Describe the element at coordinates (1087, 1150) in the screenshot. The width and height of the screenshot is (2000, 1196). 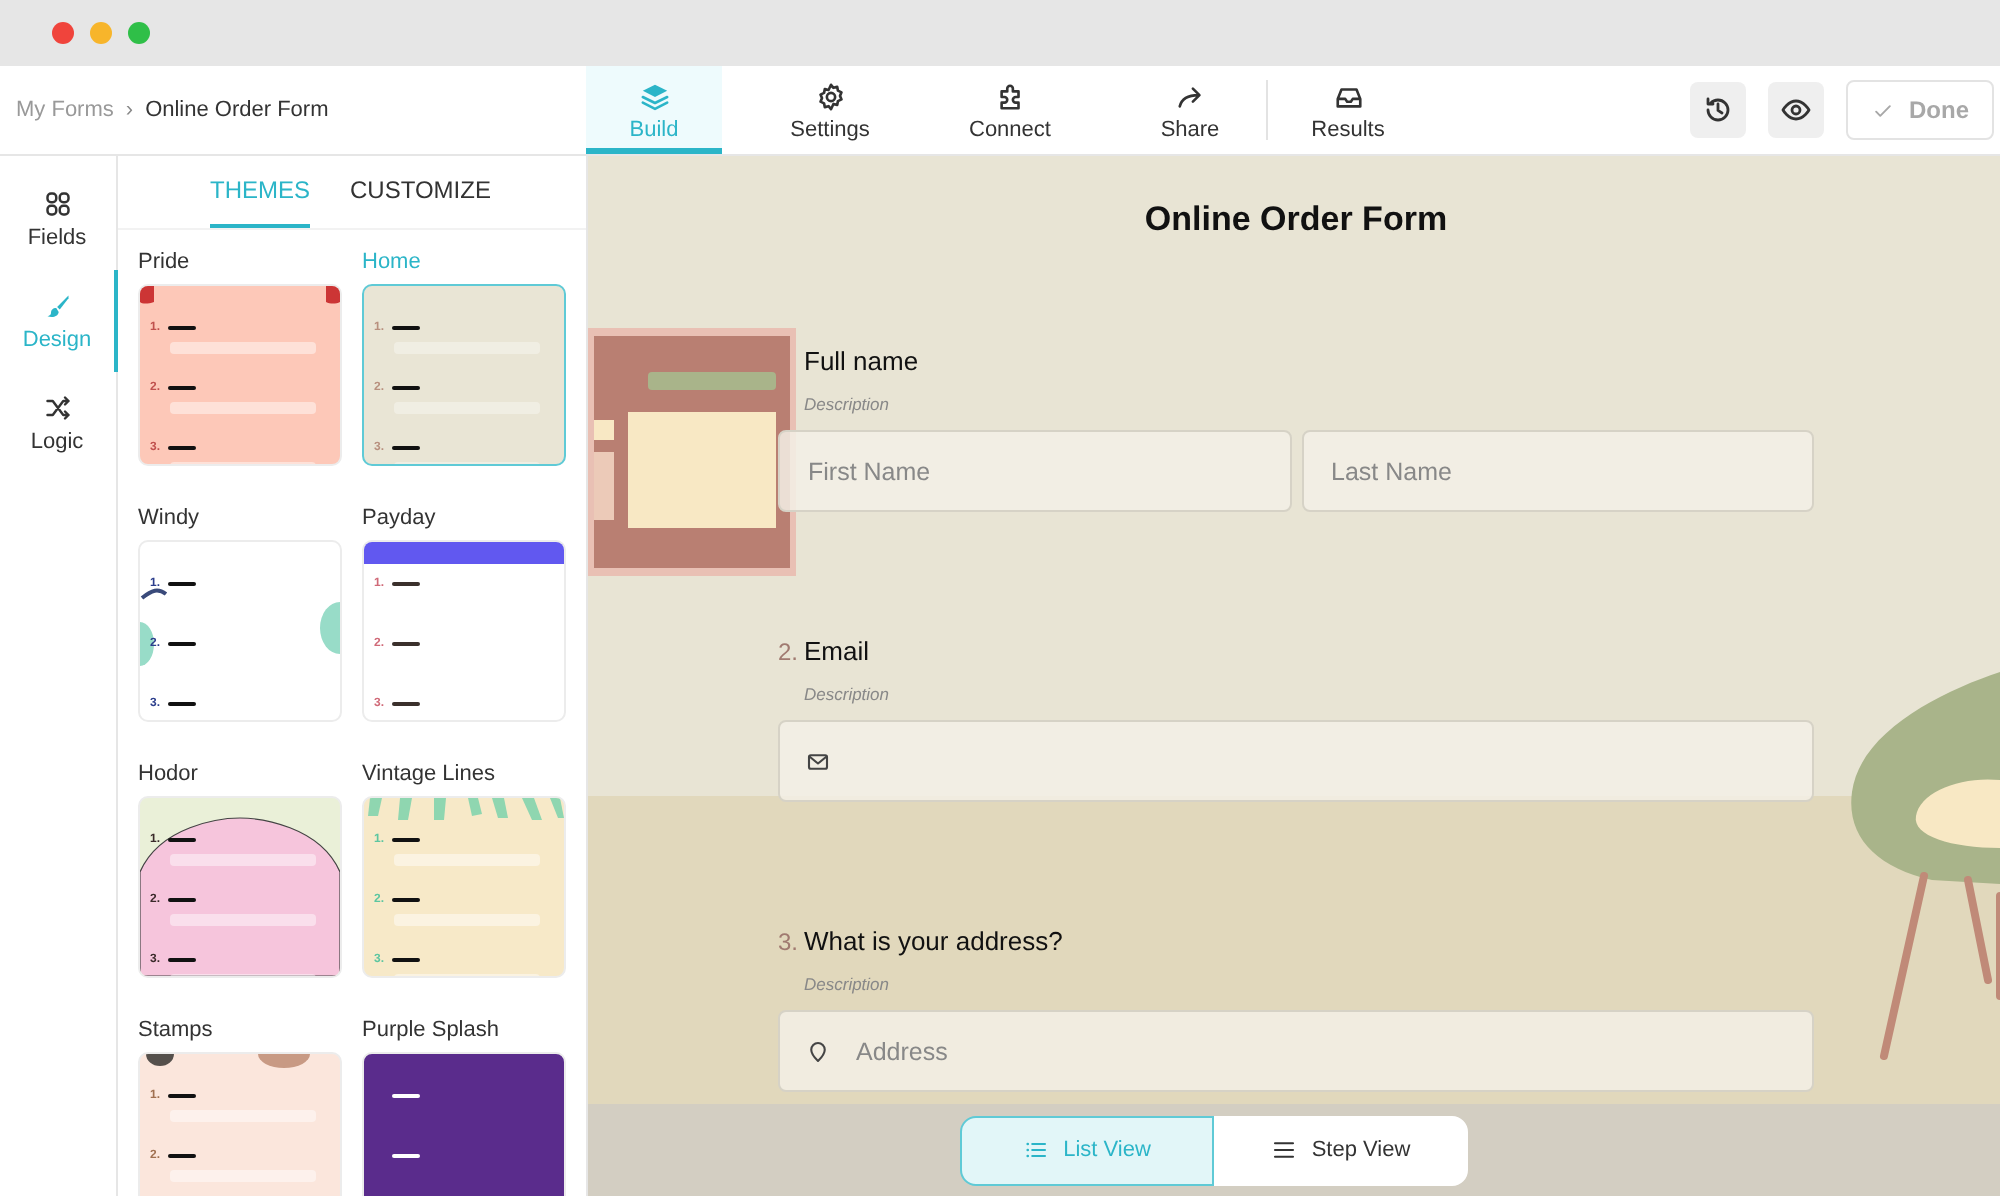
I see `view-toggle-button: List View` at that location.